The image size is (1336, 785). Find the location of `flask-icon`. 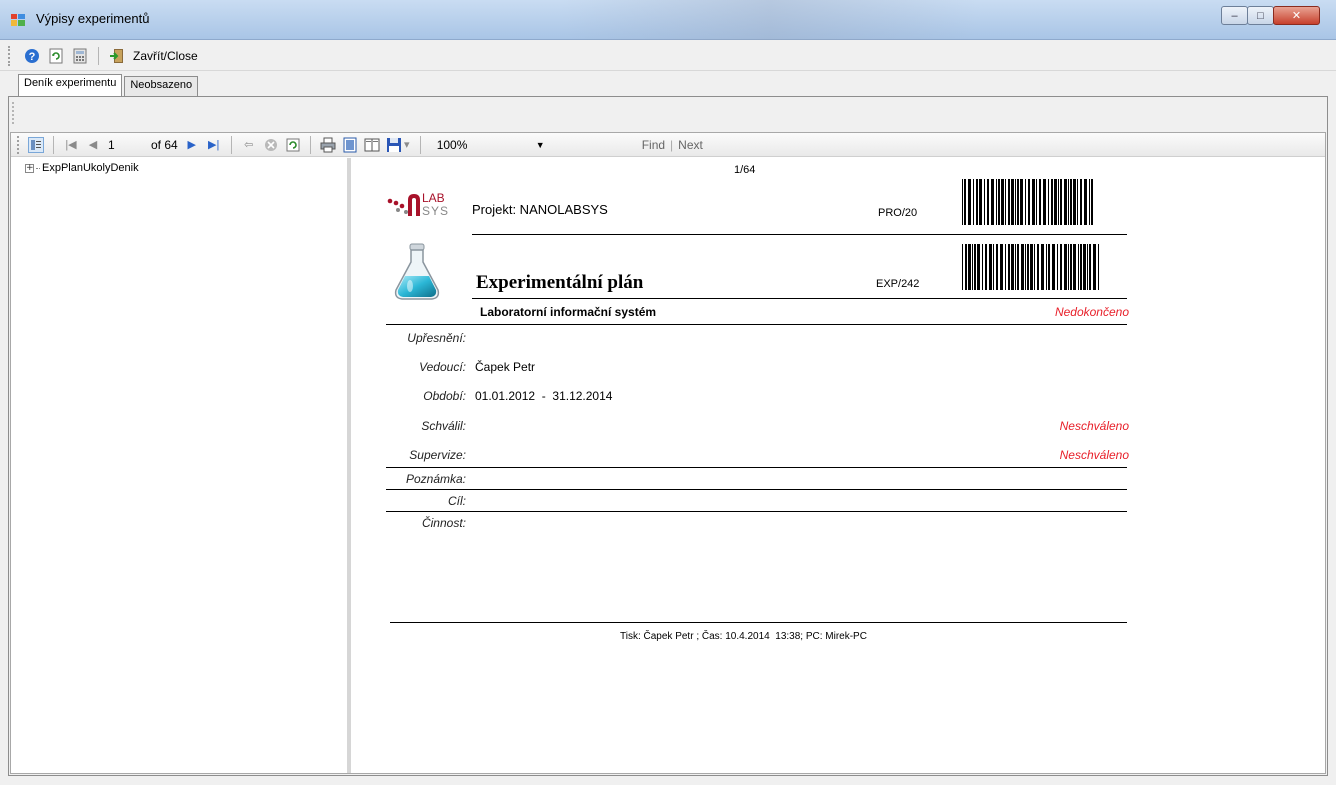

flask-icon is located at coordinates (417, 271).